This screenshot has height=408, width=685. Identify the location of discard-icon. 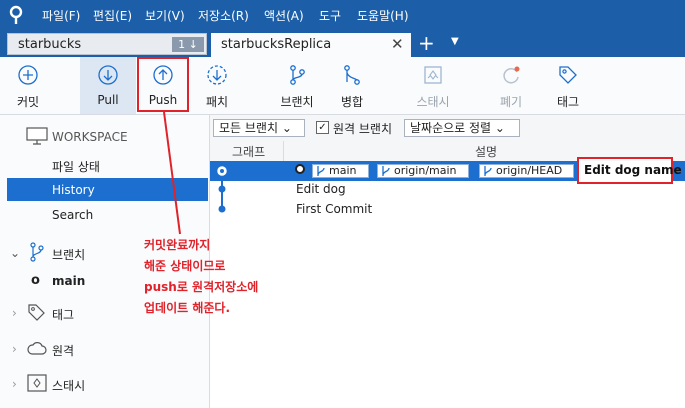
(511, 75).